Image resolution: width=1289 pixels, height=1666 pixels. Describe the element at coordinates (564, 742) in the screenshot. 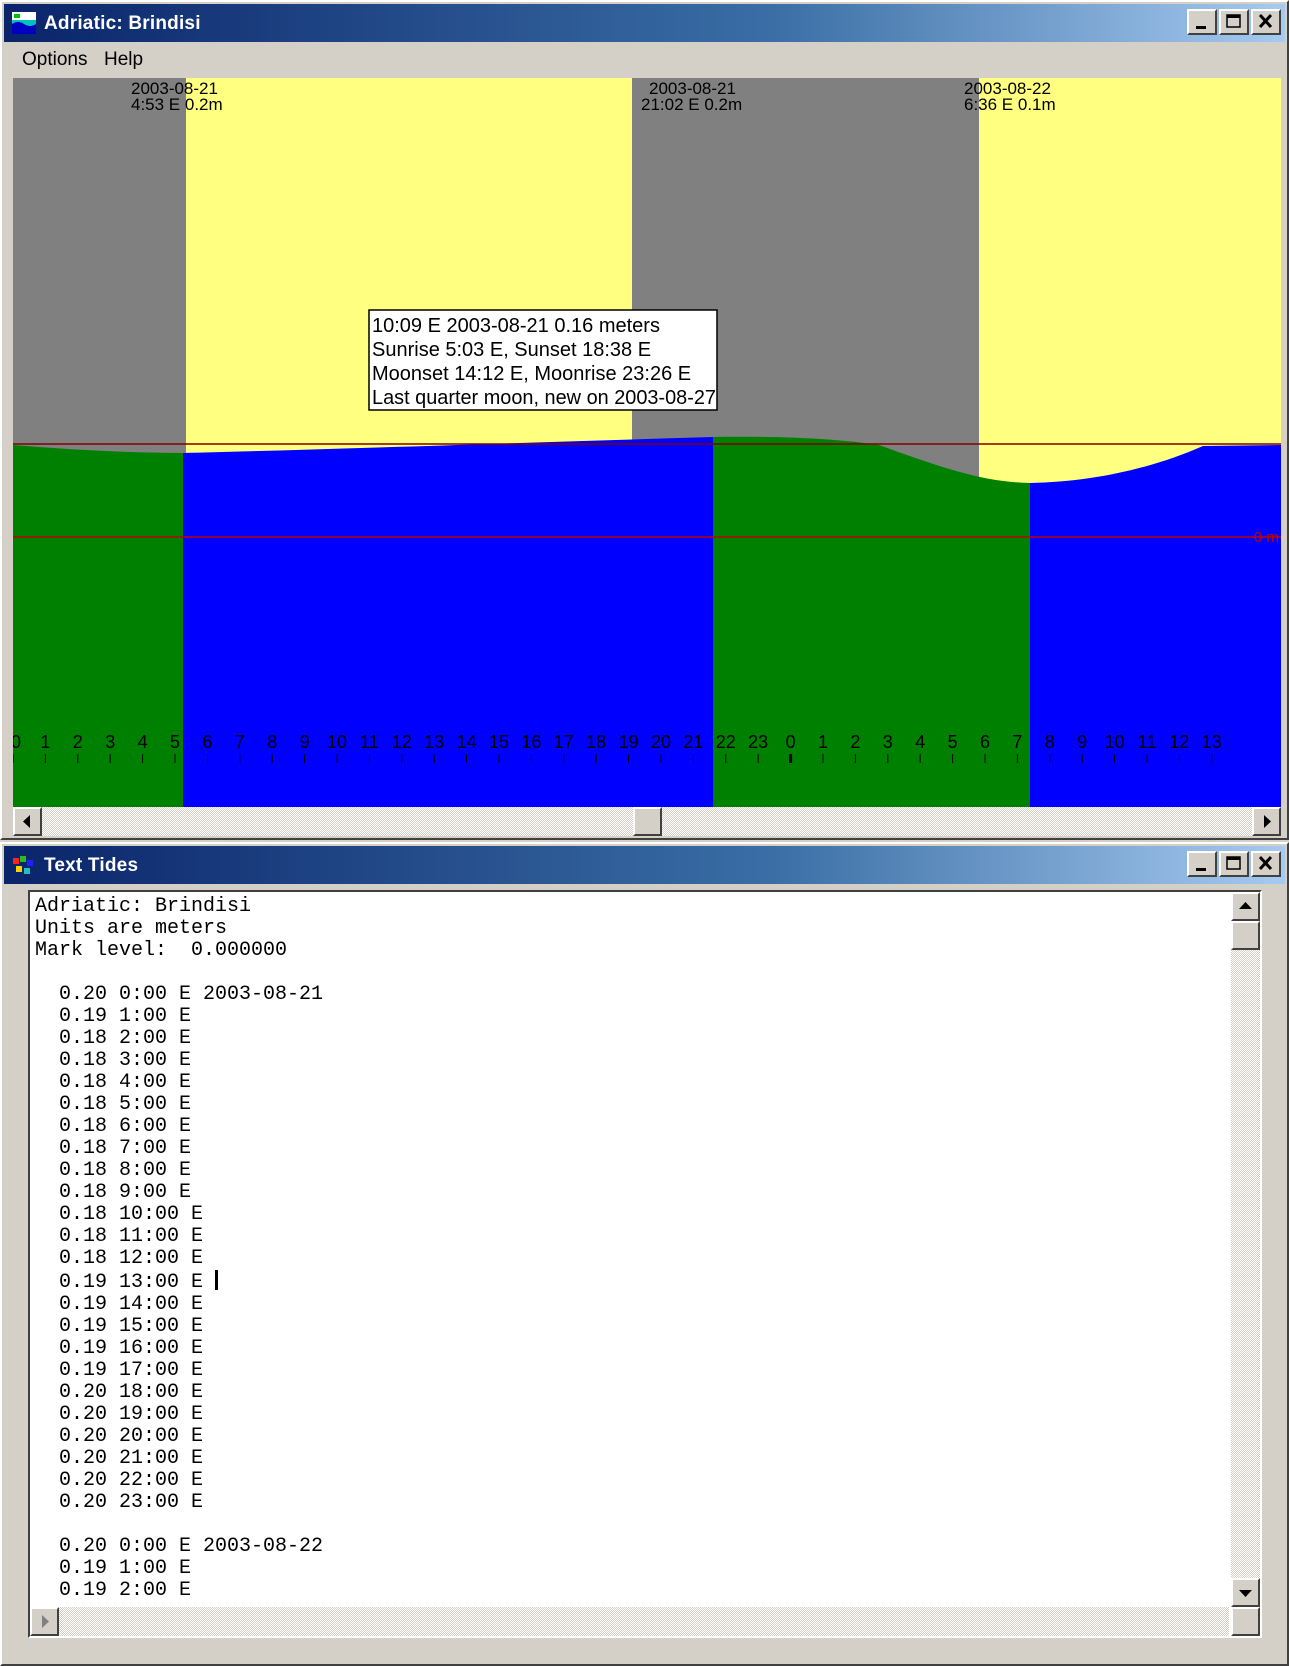

I see `hour-label: 17` at that location.